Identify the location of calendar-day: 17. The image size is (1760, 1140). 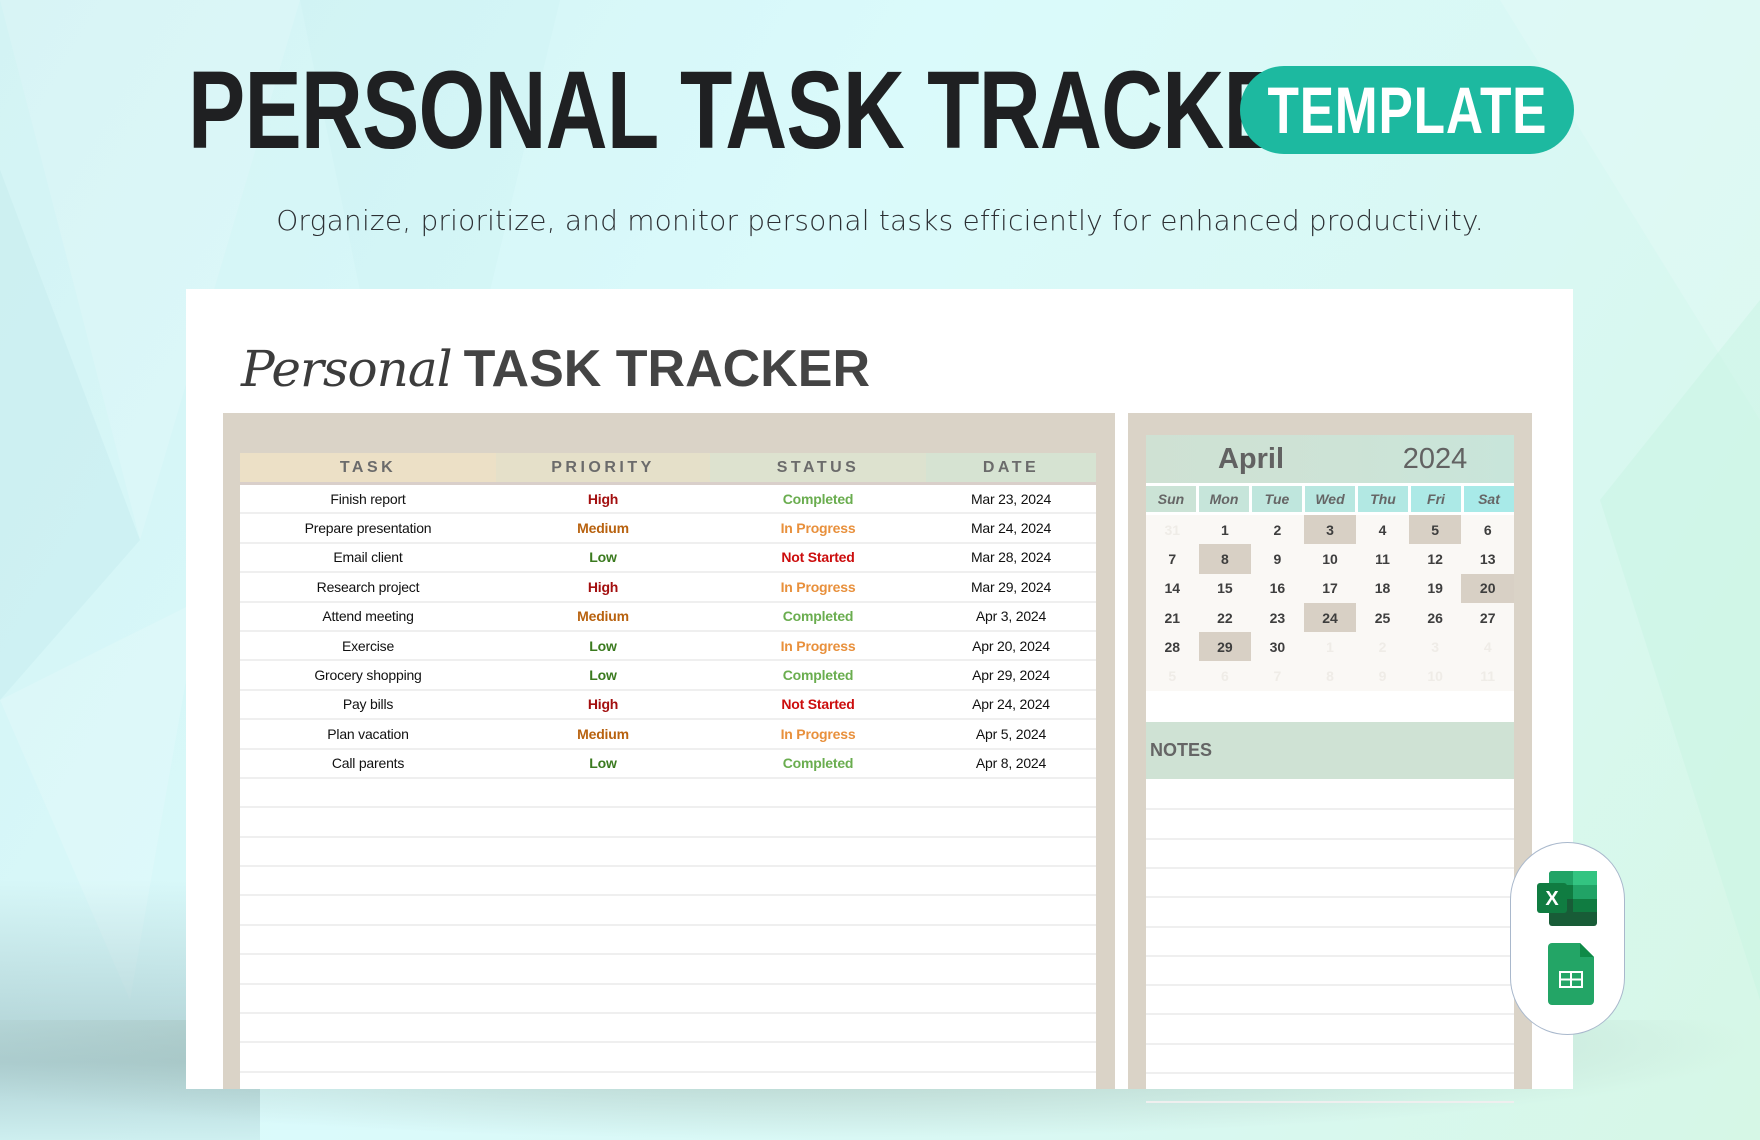
(1330, 588).